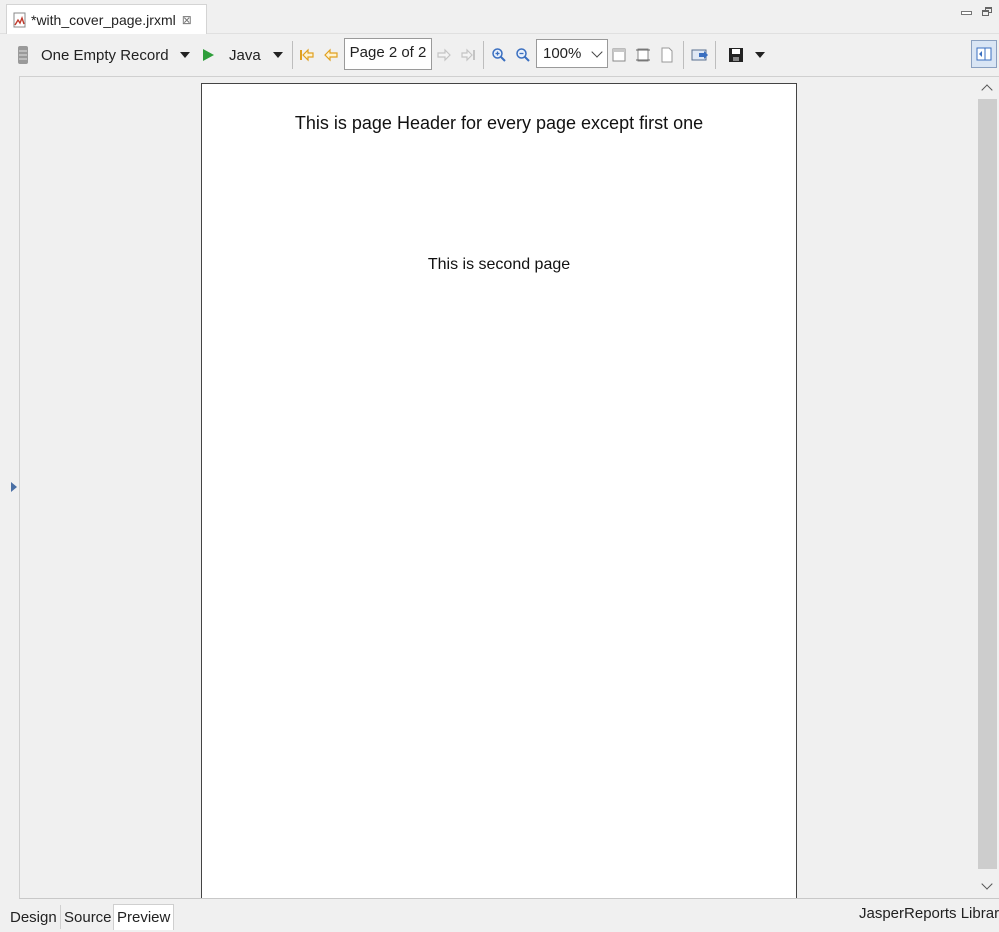 The height and width of the screenshot is (932, 999). I want to click on next-page-icon, so click(444, 55).